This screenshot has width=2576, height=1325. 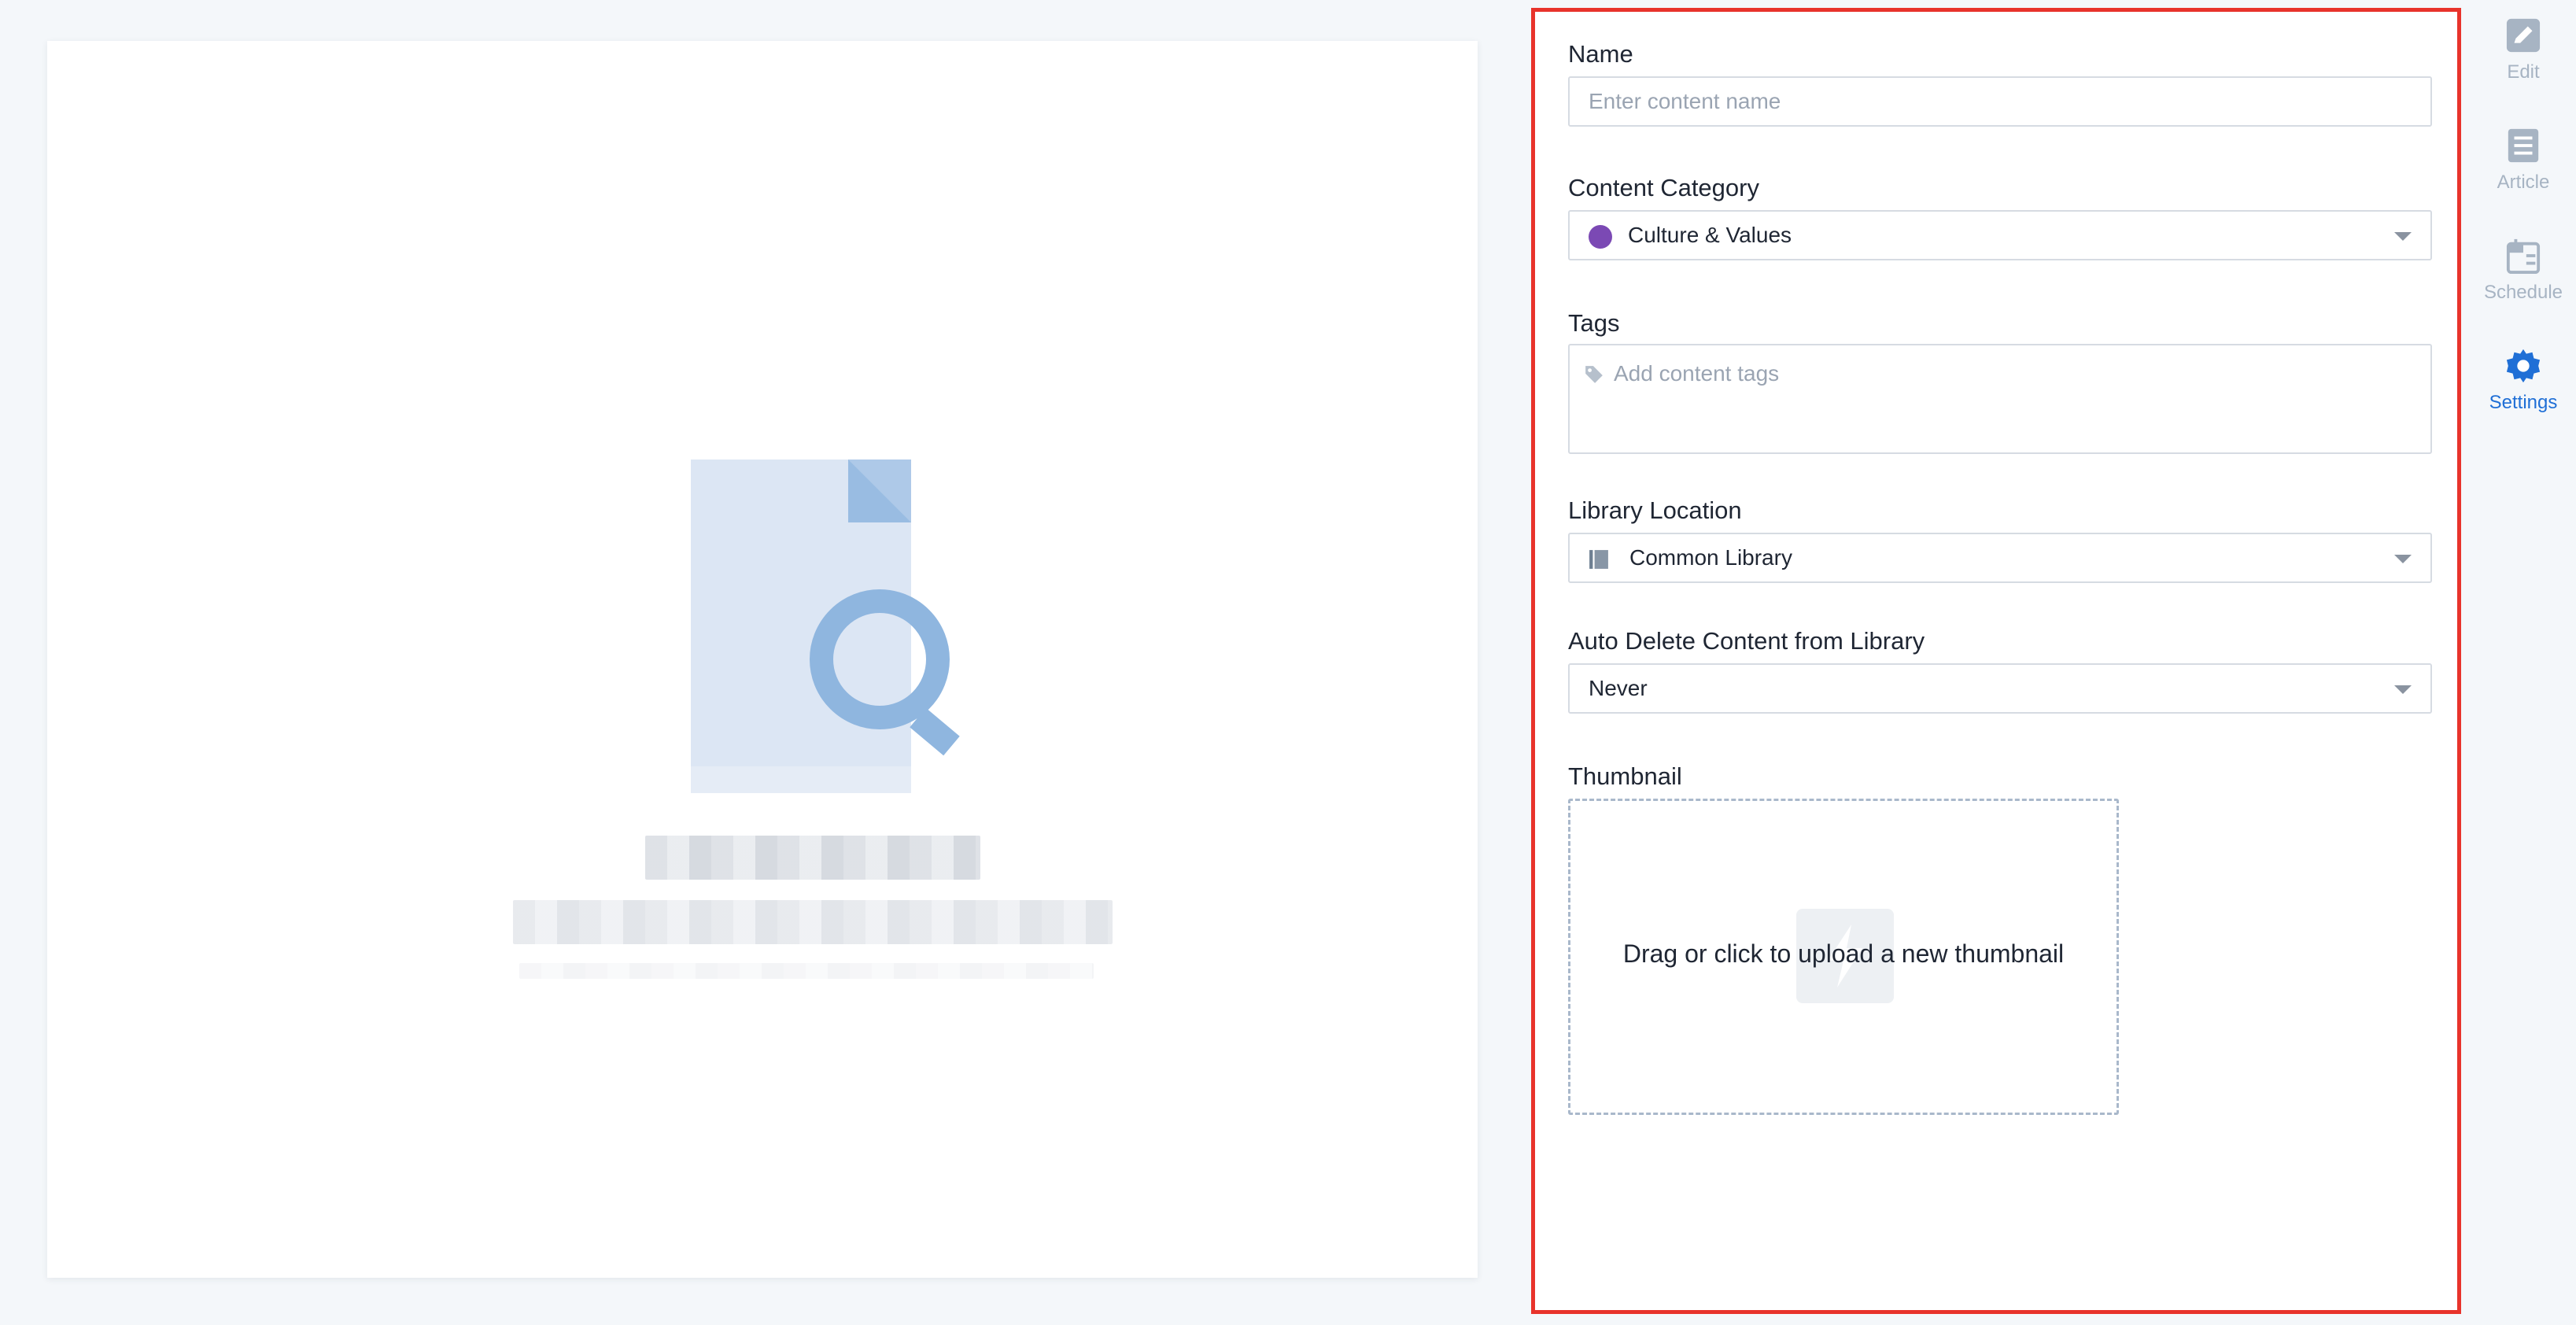 What do you see at coordinates (2000, 101) in the screenshot?
I see `name-input: Enter content name` at bounding box center [2000, 101].